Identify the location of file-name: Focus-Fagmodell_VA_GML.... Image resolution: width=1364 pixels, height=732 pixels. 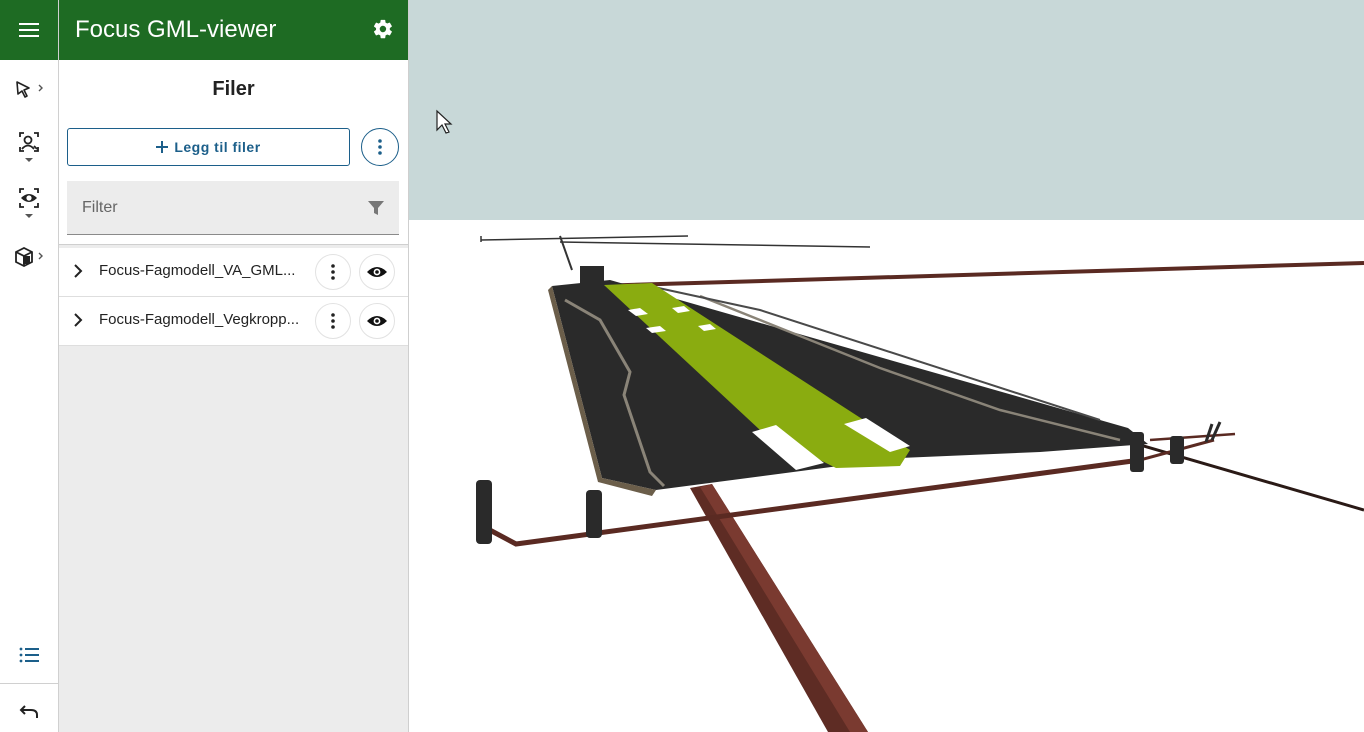
(197, 270).